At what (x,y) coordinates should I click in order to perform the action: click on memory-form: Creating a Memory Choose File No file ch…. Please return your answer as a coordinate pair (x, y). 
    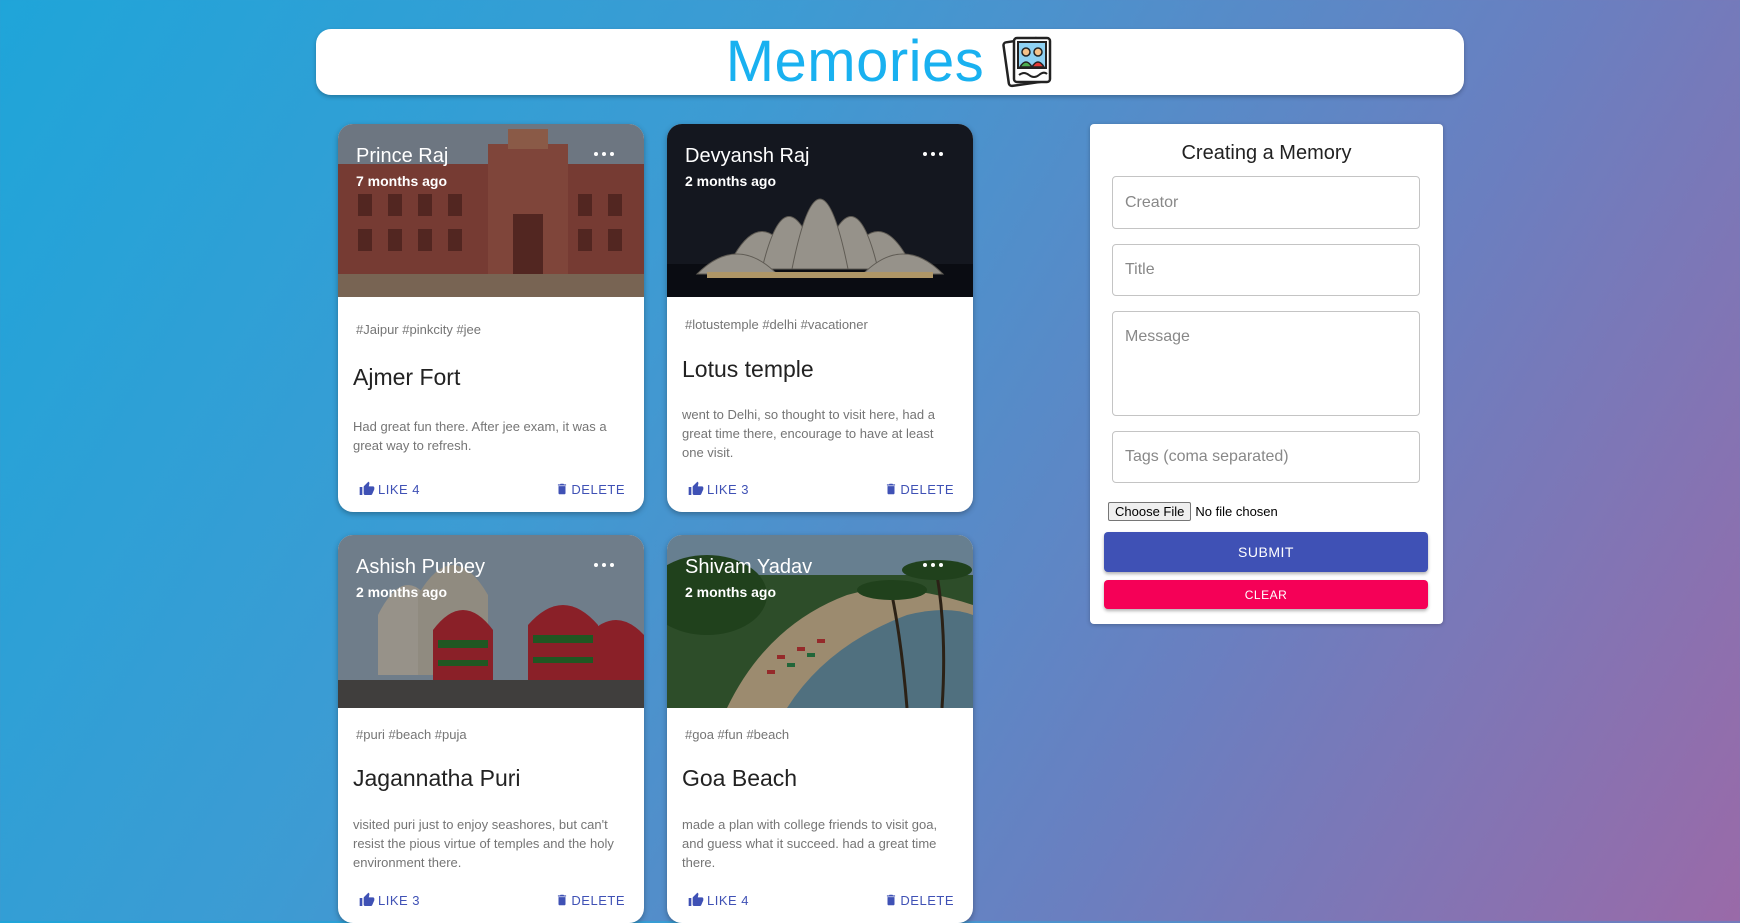
    Looking at the image, I should click on (1266, 374).